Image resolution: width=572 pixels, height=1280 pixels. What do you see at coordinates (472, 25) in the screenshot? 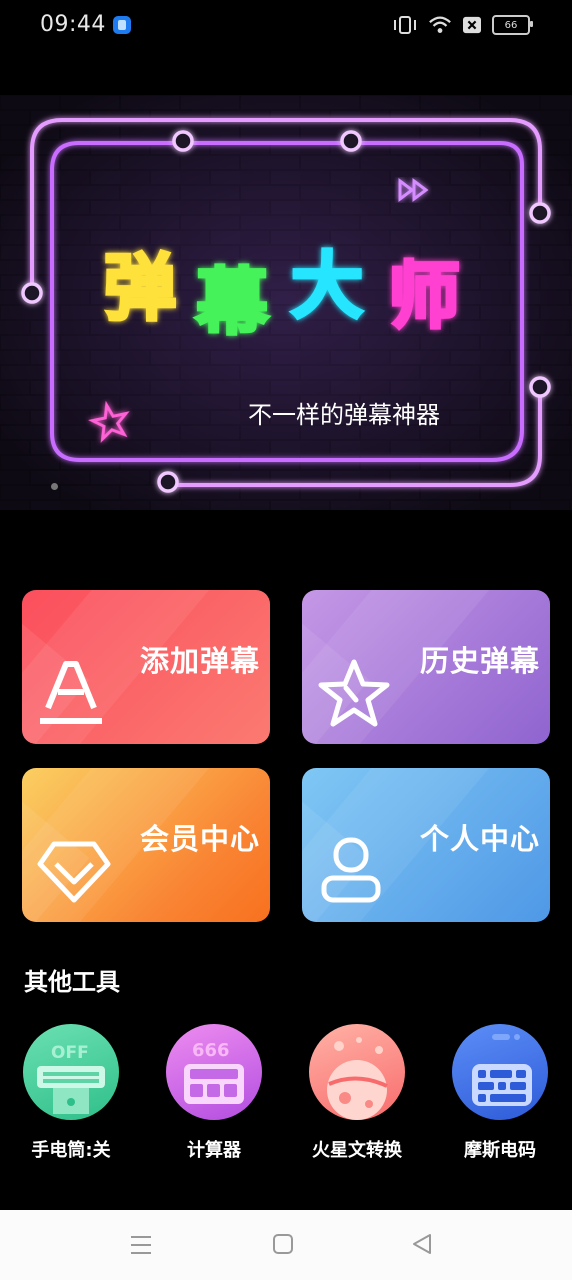
I see `no-sim-icon` at bounding box center [472, 25].